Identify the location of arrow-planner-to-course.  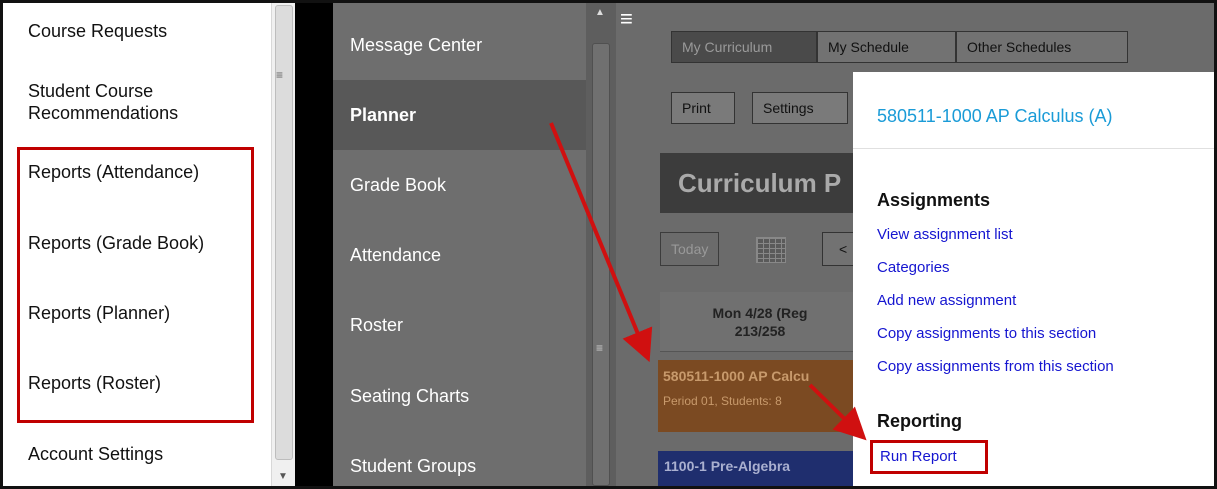
(601, 242).